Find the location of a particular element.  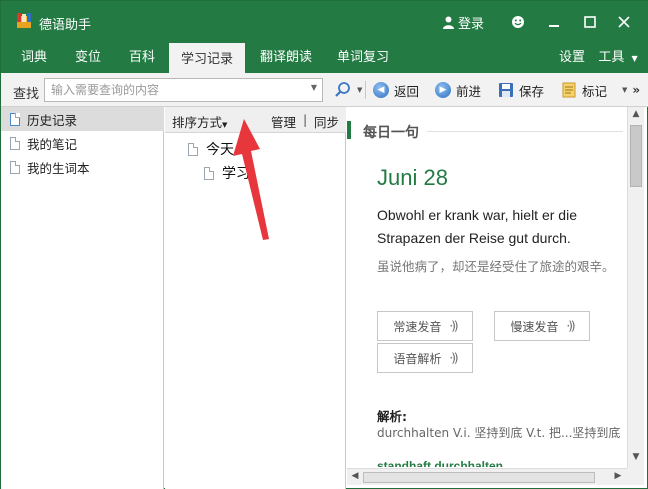

save-label: 保存 is located at coordinates (532, 91).